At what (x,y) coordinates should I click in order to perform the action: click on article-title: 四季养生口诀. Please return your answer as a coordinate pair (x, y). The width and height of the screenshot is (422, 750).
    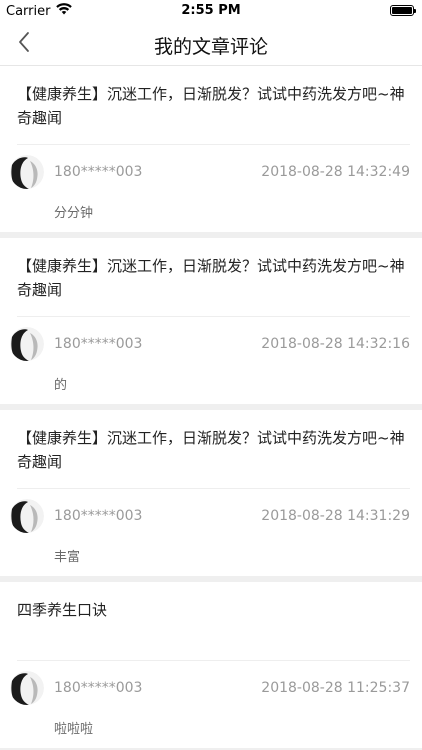
    Looking at the image, I should click on (213, 622).